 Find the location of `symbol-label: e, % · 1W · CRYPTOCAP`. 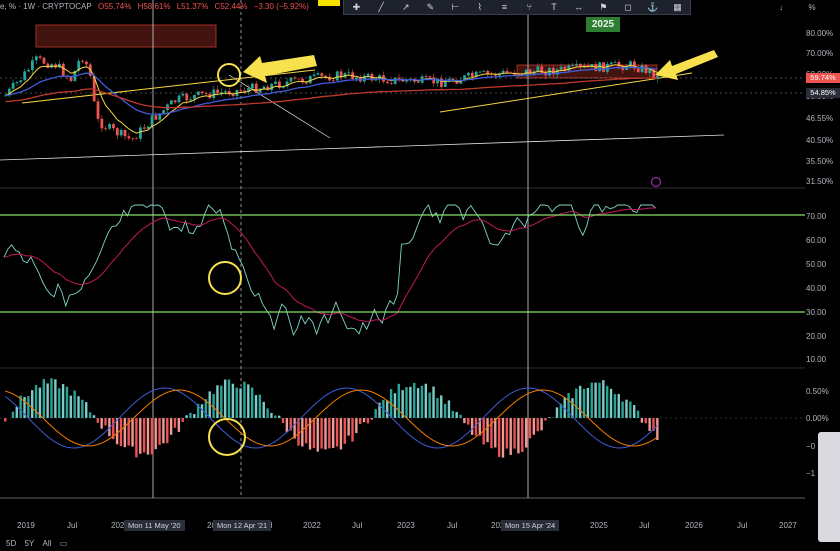

symbol-label: e, % · 1W · CRYPTOCAP is located at coordinates (46, 6).